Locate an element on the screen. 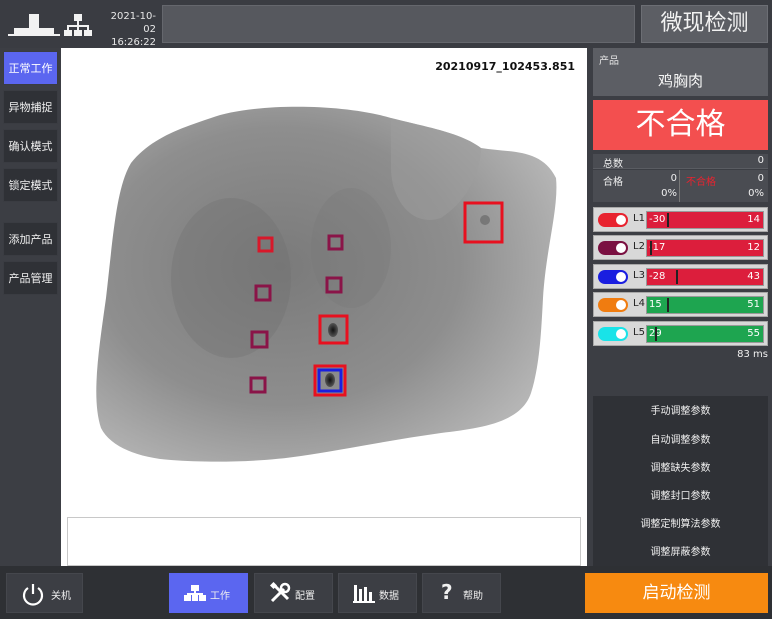  app-title: 微现检测 is located at coordinates (704, 24).